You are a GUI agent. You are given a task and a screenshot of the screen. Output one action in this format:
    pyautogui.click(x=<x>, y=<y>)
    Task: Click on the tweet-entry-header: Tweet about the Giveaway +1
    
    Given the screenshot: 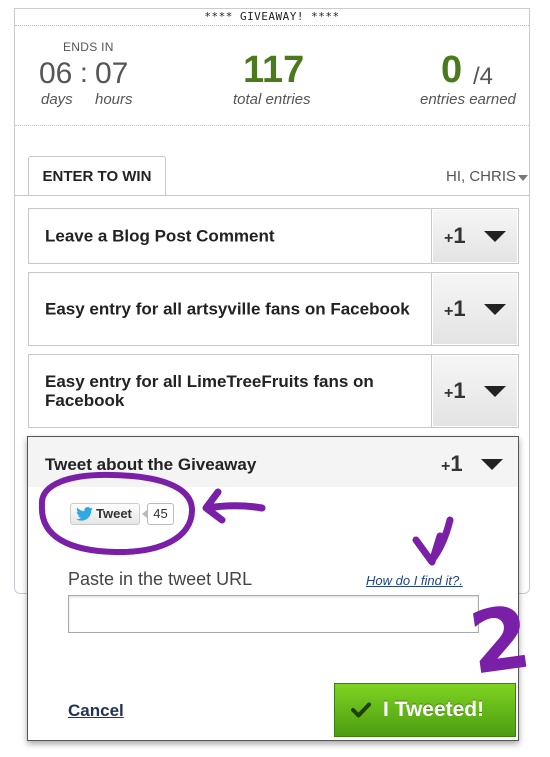 What is the action you would take?
    pyautogui.click(x=273, y=462)
    